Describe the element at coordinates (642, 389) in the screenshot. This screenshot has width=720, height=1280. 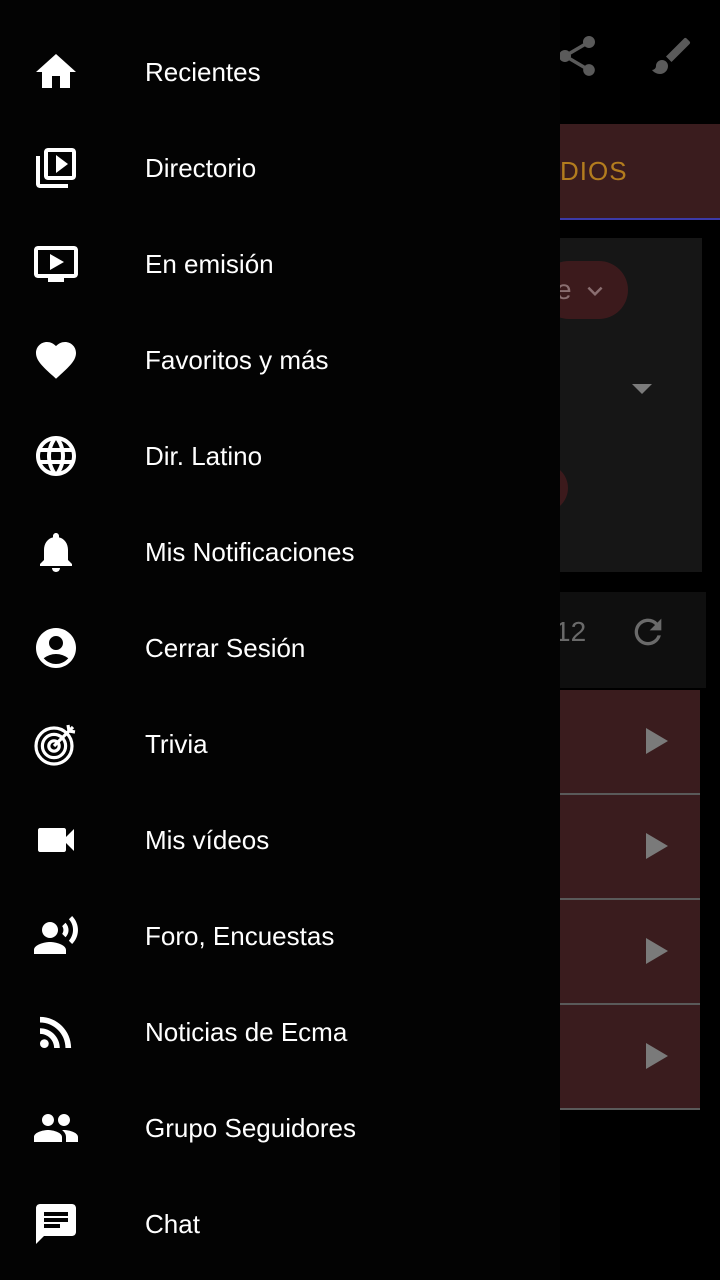
I see `dropdown-arrow-icon` at that location.